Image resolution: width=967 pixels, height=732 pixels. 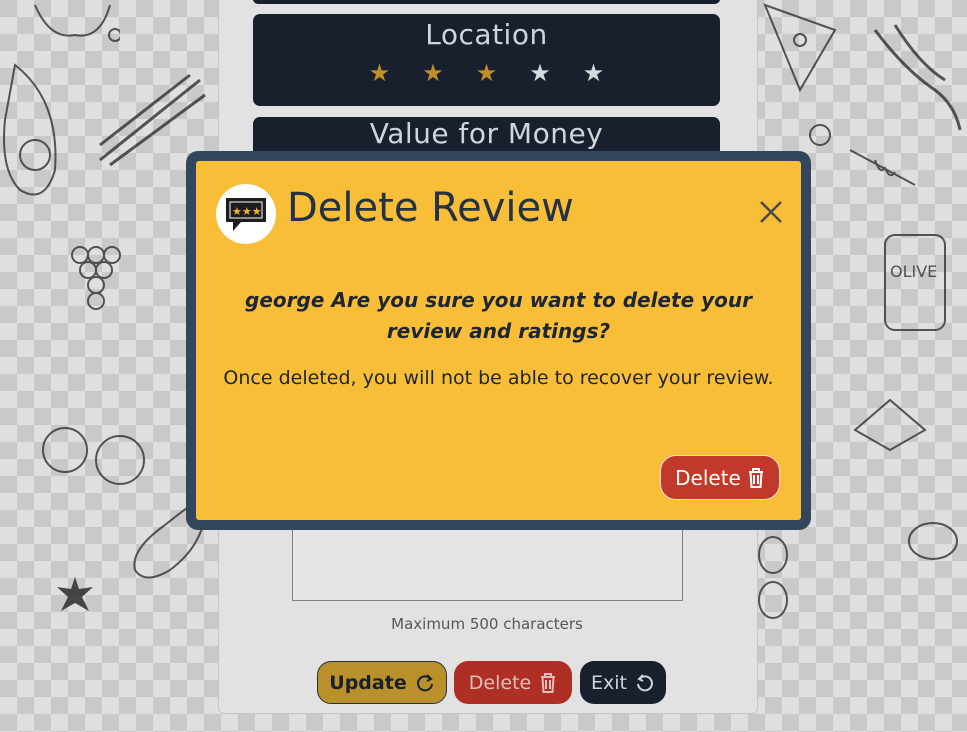 What do you see at coordinates (430, 208) in the screenshot?
I see `modal-title: Delete Review` at bounding box center [430, 208].